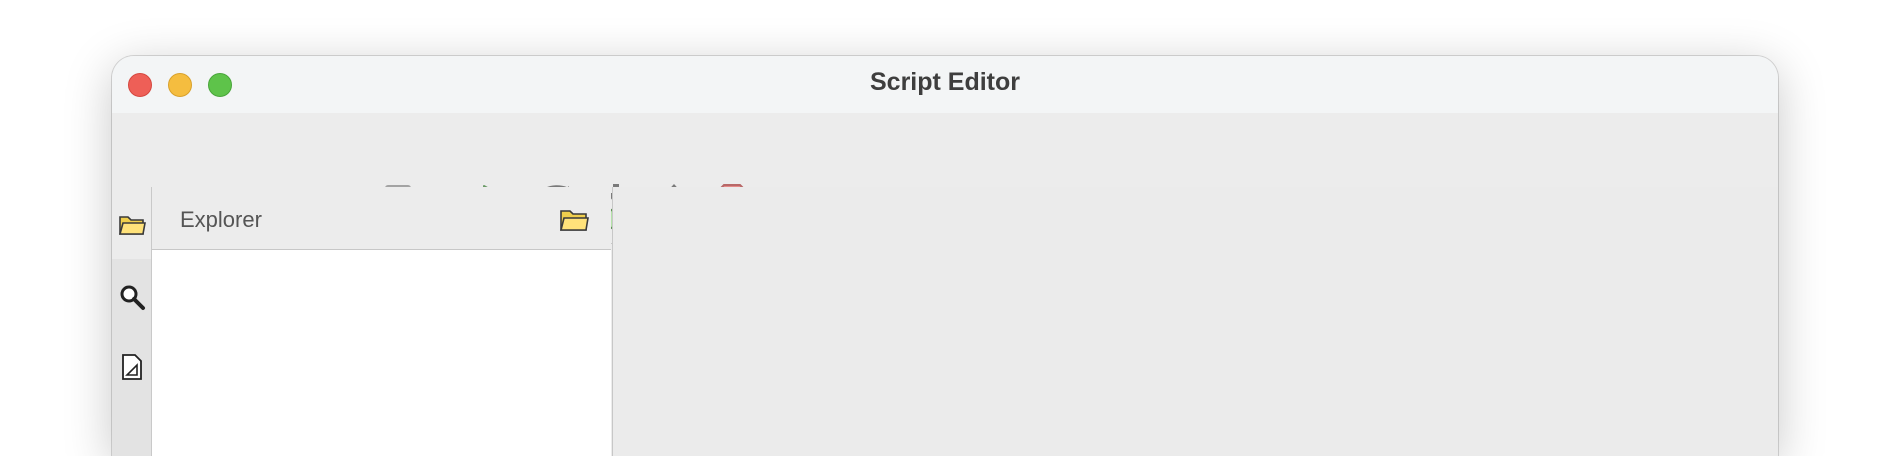 This screenshot has width=1890, height=456. Describe the element at coordinates (132, 321) in the screenshot. I see `sidebar-tab-strip` at that location.